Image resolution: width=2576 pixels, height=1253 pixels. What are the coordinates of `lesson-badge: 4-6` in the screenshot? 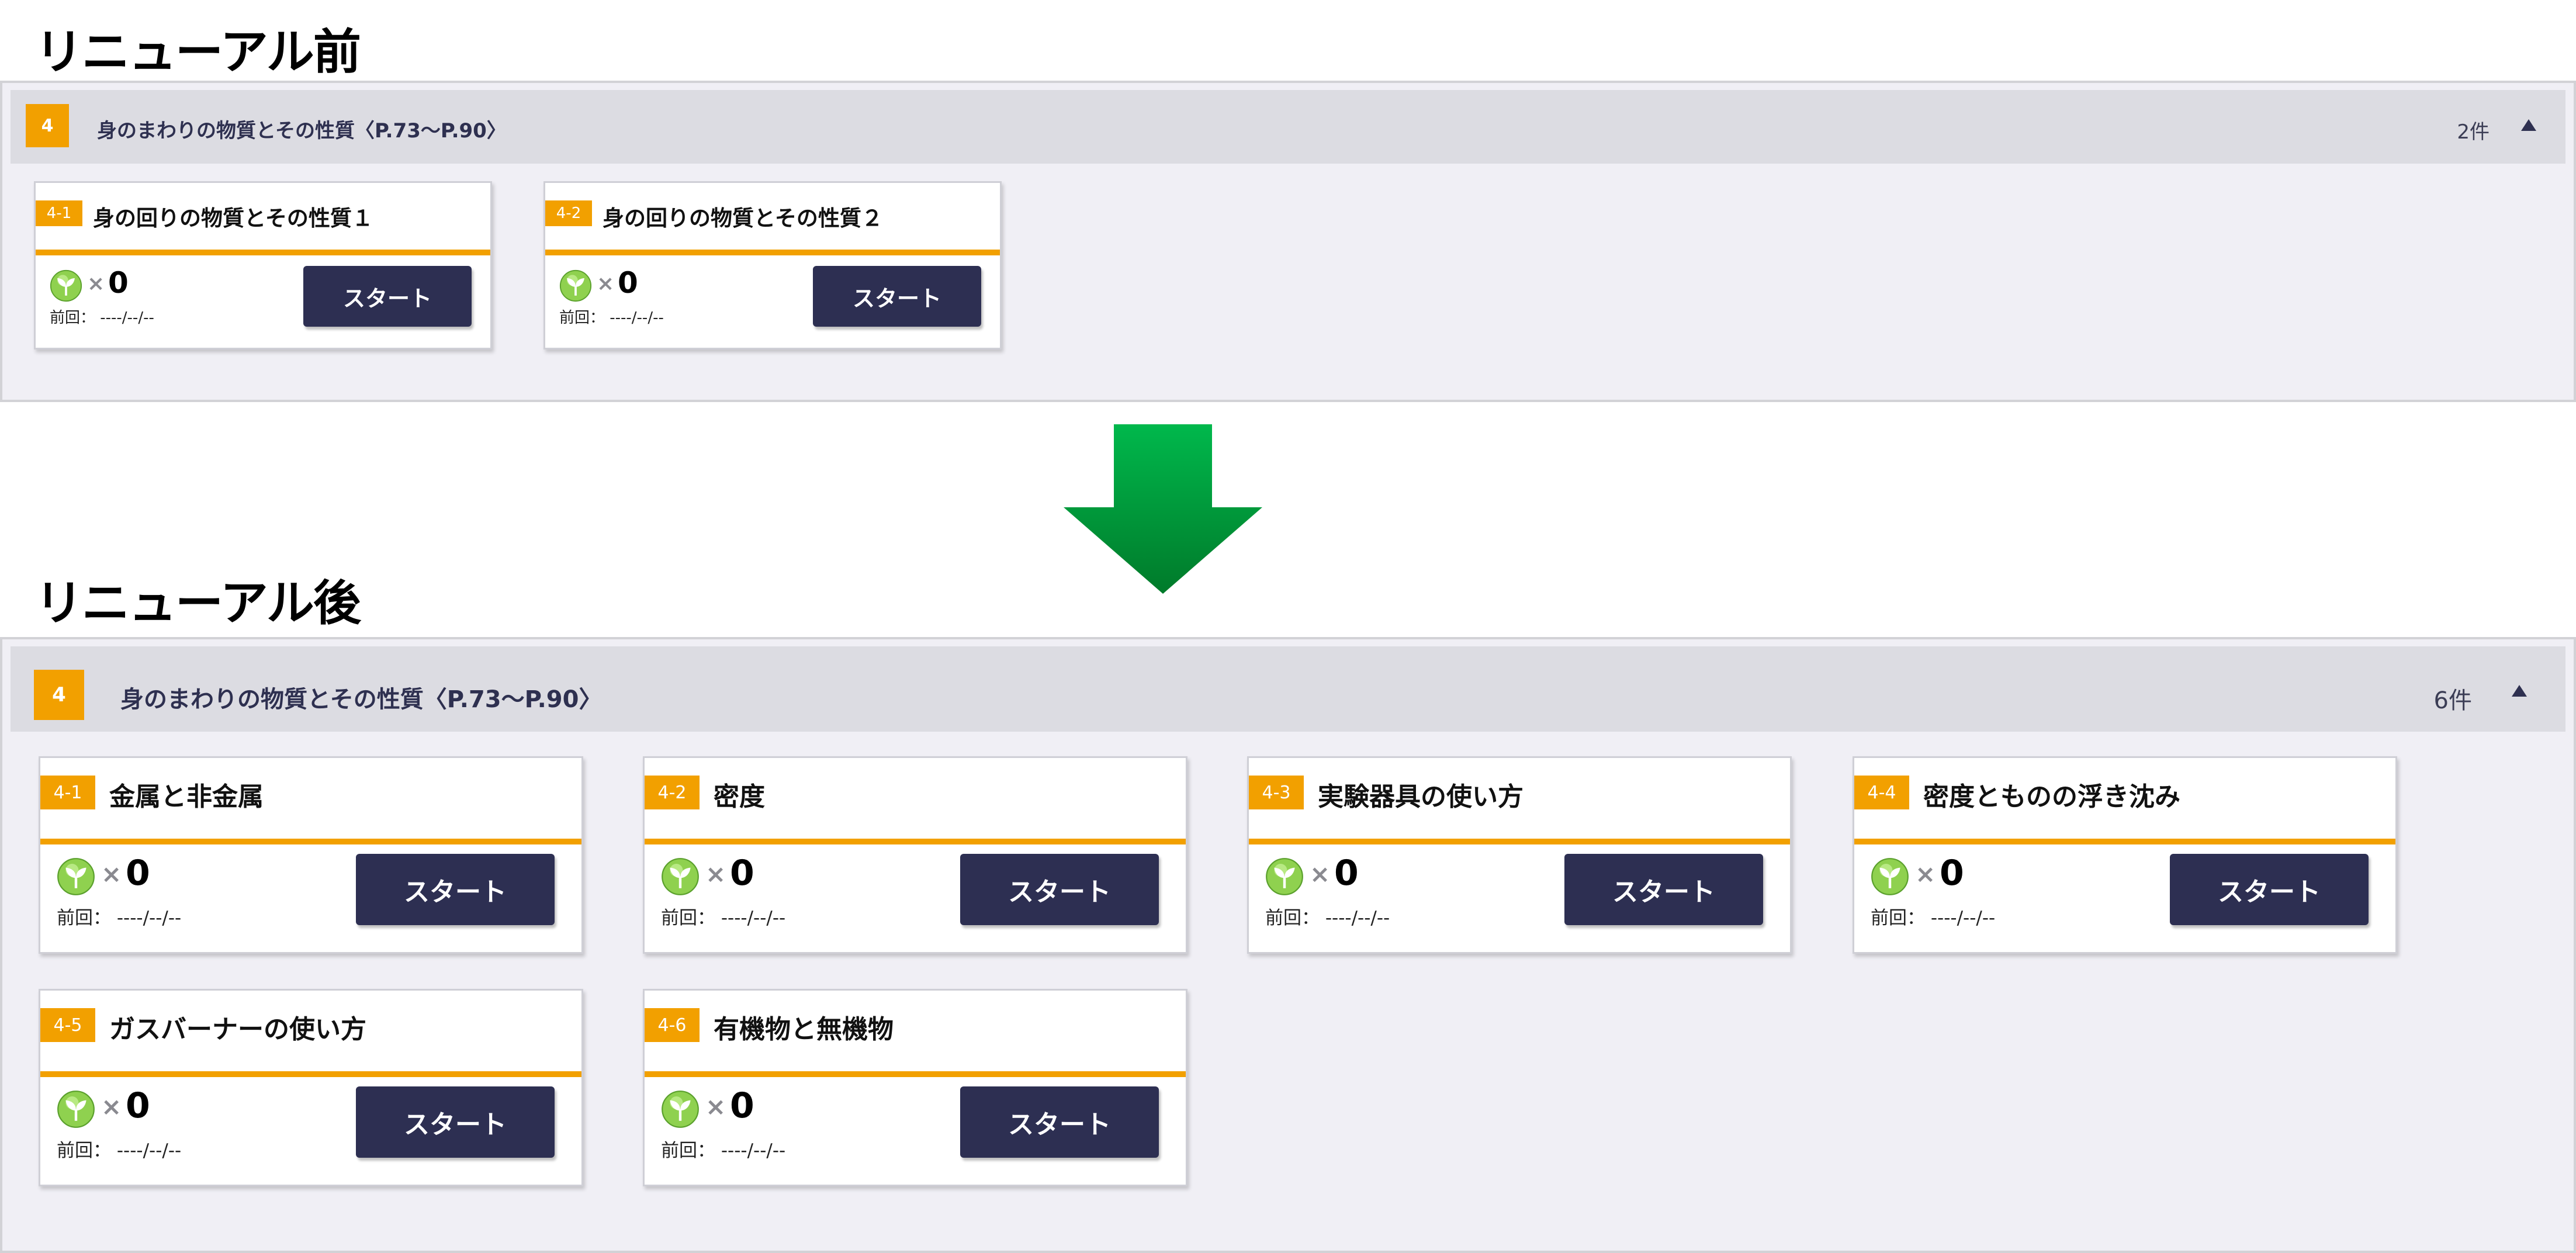 It's located at (672, 1025).